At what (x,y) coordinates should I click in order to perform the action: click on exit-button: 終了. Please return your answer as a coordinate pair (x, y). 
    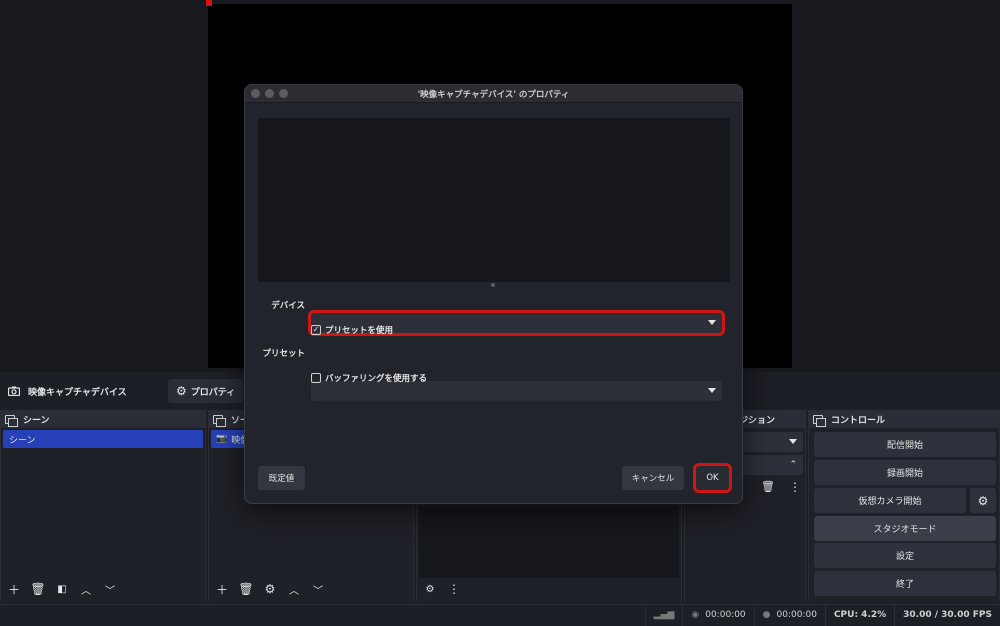
    Looking at the image, I should click on (905, 583).